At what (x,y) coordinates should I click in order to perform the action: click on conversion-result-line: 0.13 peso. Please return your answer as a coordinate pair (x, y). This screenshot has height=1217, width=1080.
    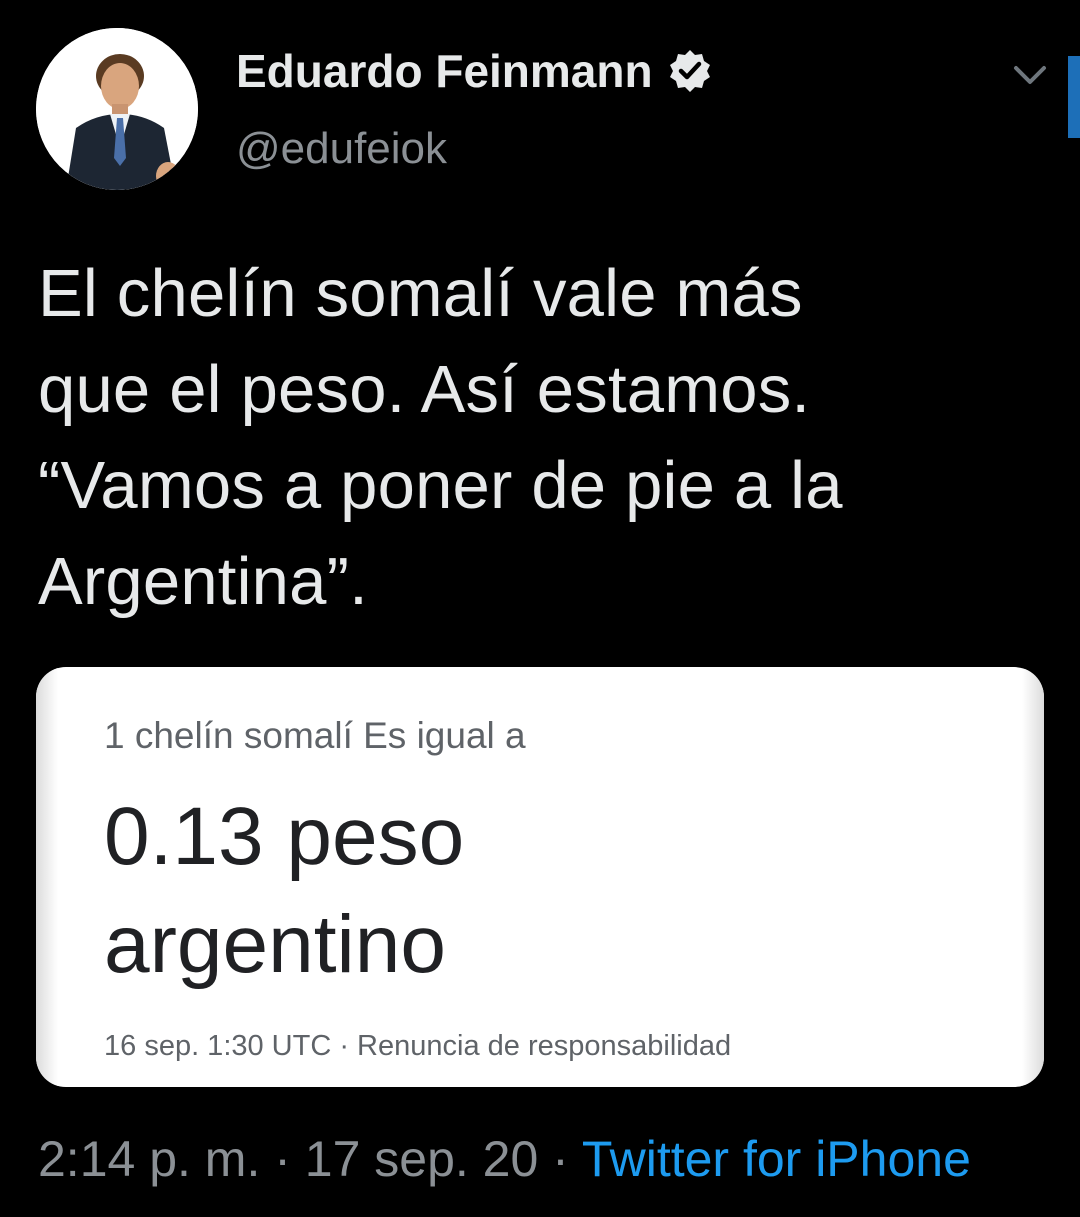
    Looking at the image, I should click on (284, 836).